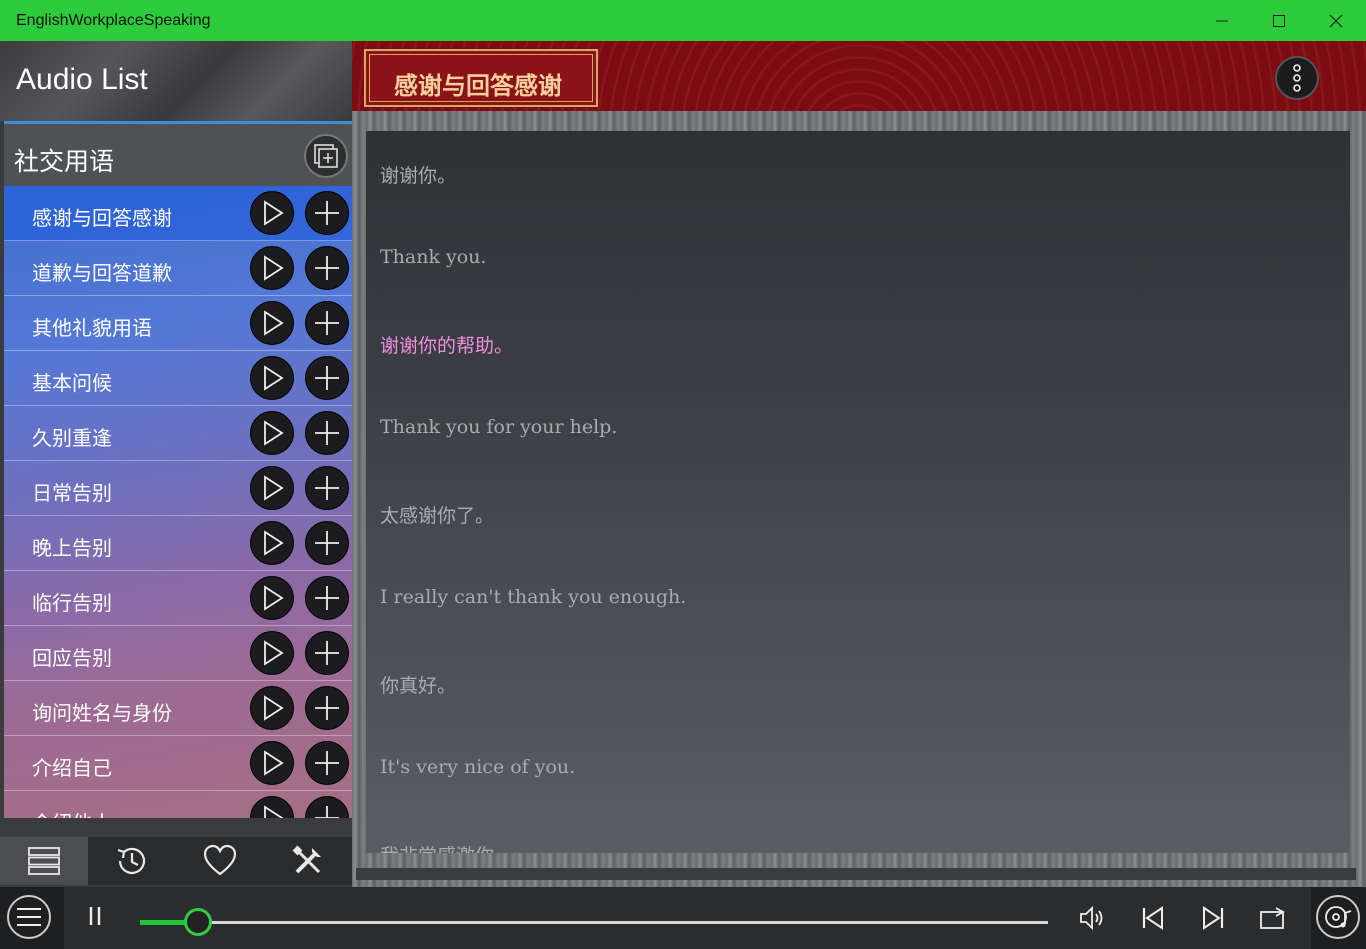 The width and height of the screenshot is (1366, 949). I want to click on maximize-icon, so click(1278, 20).